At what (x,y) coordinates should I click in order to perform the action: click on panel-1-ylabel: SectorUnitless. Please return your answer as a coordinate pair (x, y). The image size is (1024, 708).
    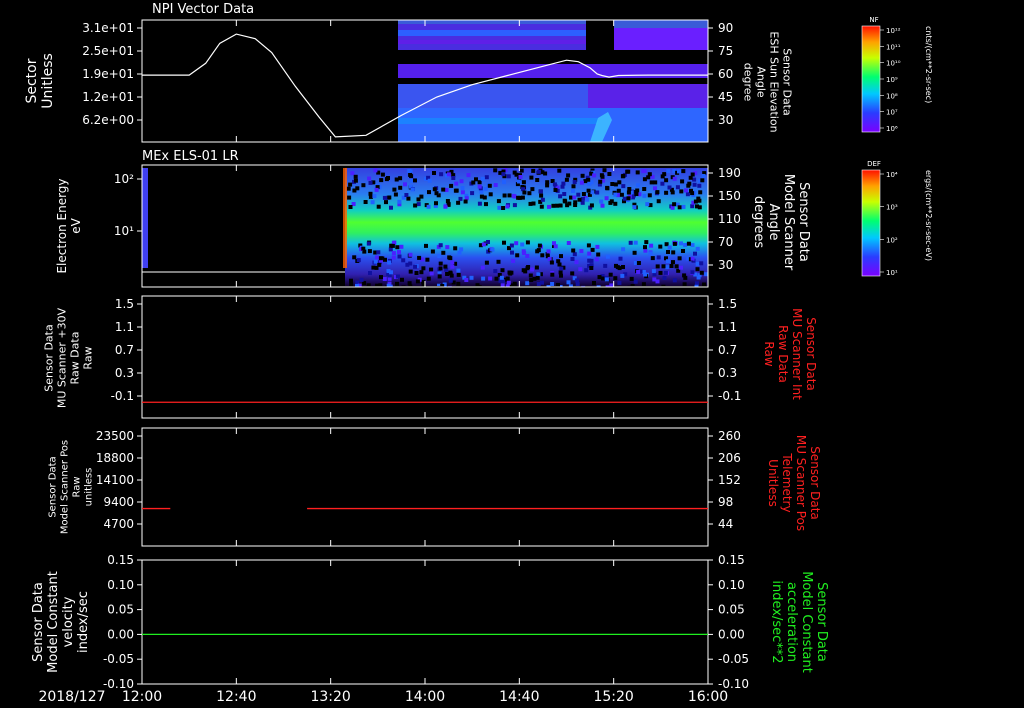
    Looking at the image, I should click on (40, 81).